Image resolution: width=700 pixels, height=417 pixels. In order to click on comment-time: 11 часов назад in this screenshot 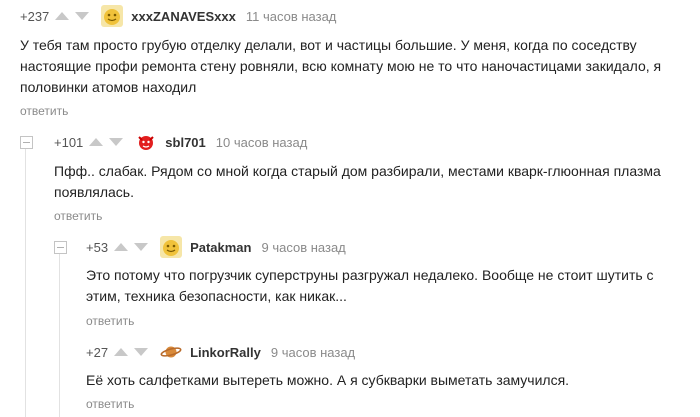, I will do `click(291, 16)`.